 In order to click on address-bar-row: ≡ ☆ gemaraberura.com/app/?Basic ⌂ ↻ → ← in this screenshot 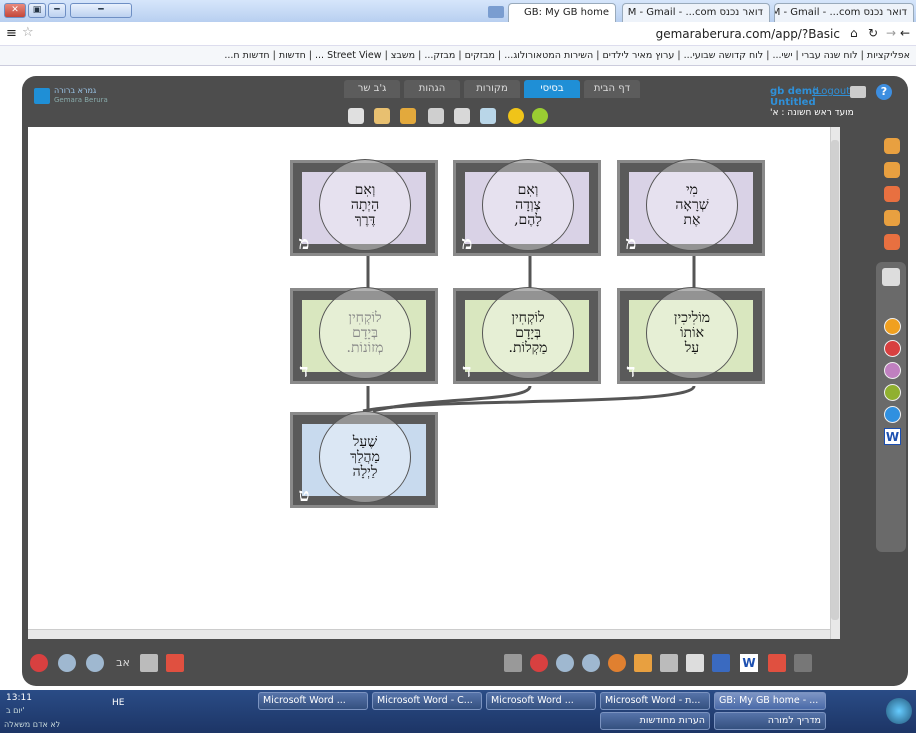, I will do `click(458, 34)`.